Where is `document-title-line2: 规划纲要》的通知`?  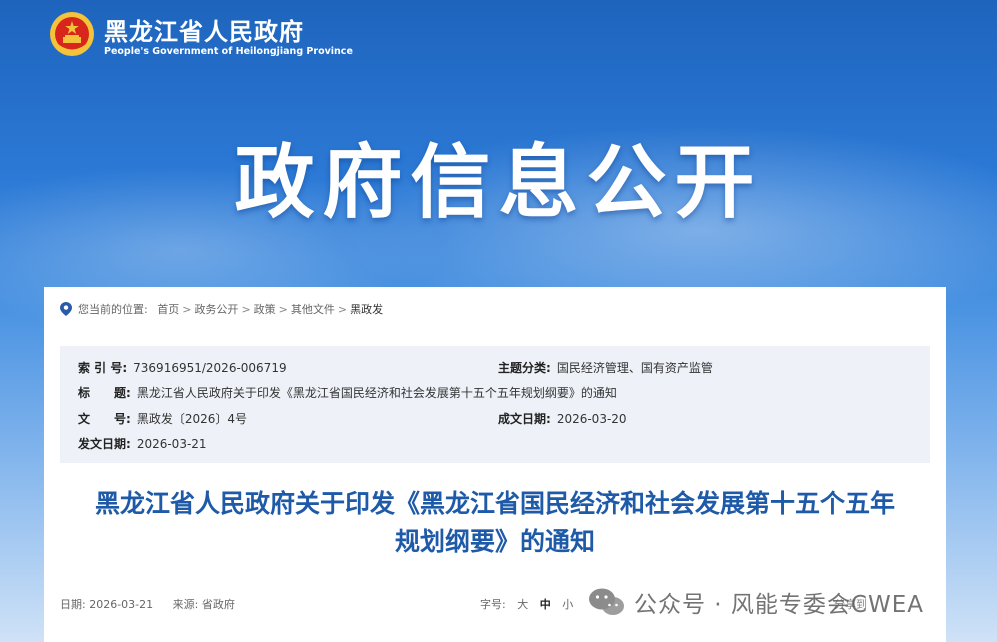
document-title-line2: 规划纲要》的通知 is located at coordinates (494, 541).